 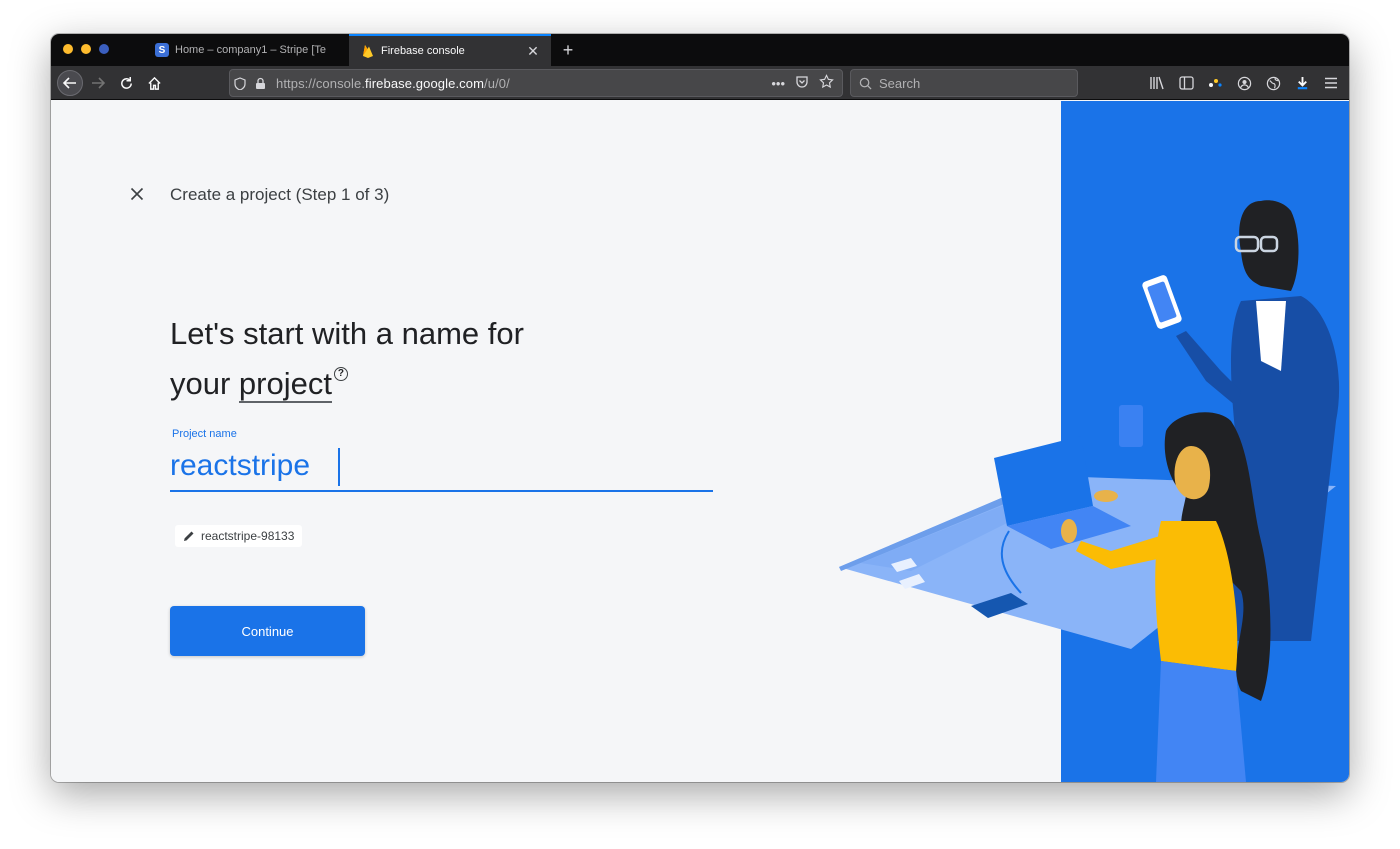 I want to click on arrow-right-icon, so click(x=99, y=83).